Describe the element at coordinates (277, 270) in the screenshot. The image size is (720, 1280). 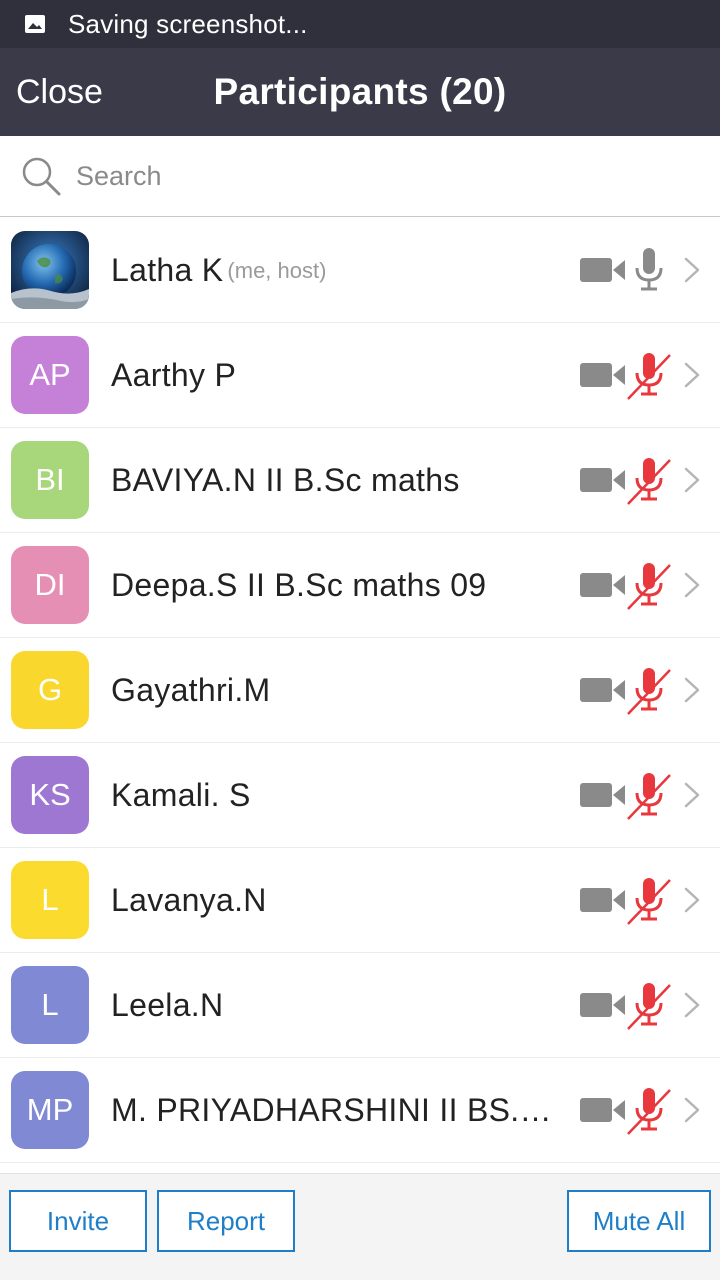
I see `participant-role-tag: (me, host)` at that location.